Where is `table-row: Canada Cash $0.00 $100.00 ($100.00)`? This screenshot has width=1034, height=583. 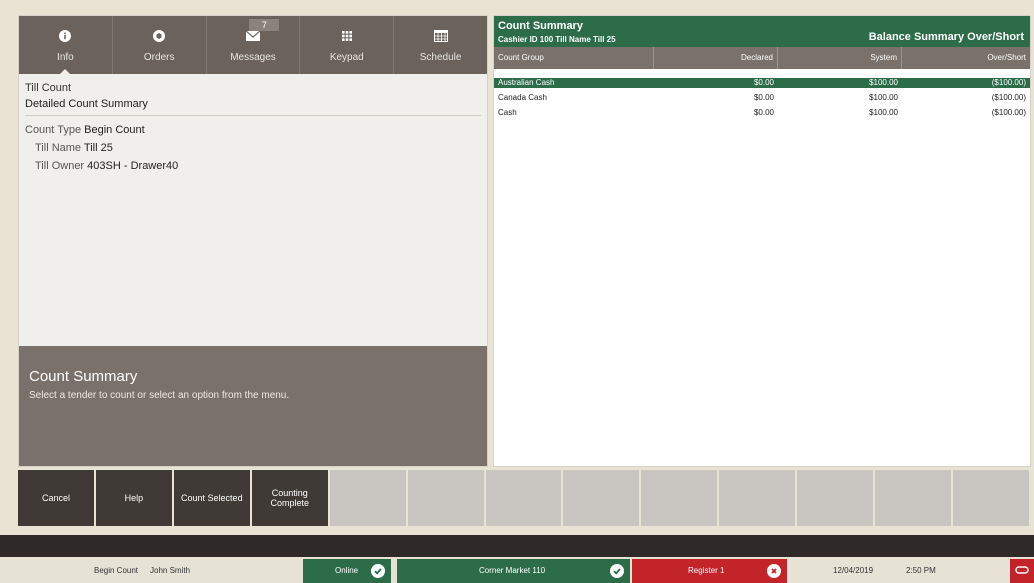
table-row: Canada Cash $0.00 $100.00 ($100.00) is located at coordinates (762, 98).